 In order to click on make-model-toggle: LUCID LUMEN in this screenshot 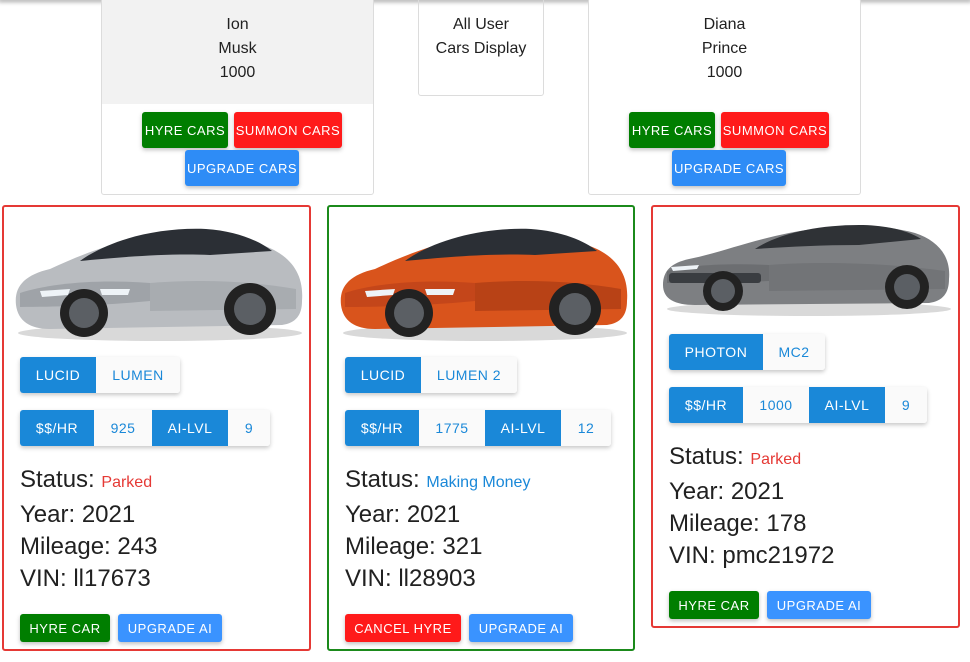, I will do `click(100, 375)`.